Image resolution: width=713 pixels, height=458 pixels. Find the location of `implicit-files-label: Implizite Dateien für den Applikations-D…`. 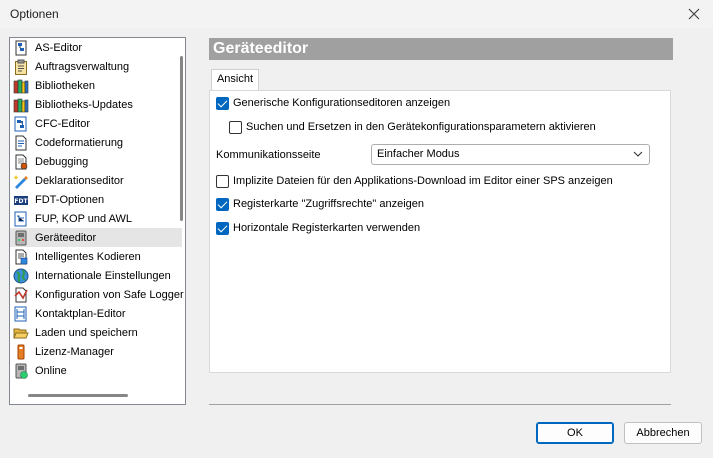

implicit-files-label: Implizite Dateien für den Applikations-D… is located at coordinates (423, 181).